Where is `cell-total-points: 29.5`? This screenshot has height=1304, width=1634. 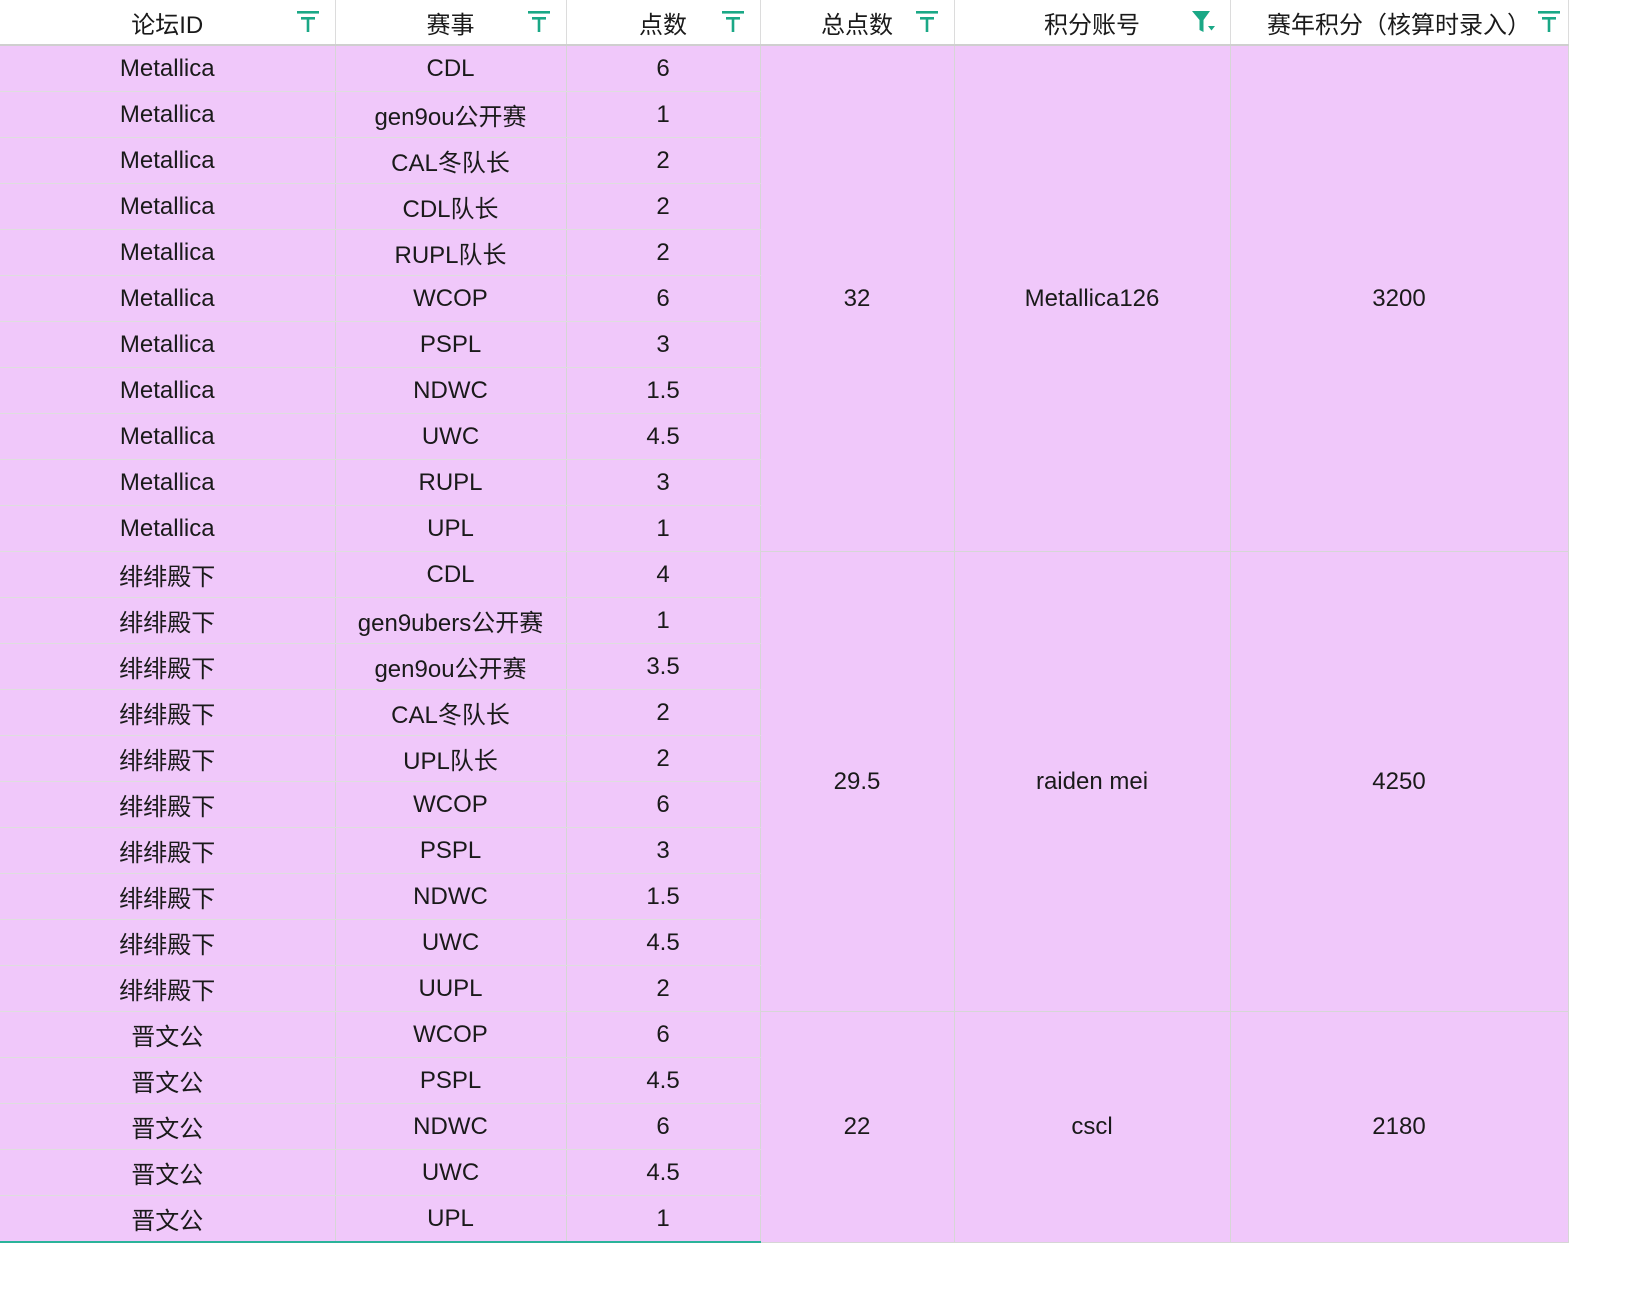
cell-total-points: 29.5 is located at coordinates (857, 781).